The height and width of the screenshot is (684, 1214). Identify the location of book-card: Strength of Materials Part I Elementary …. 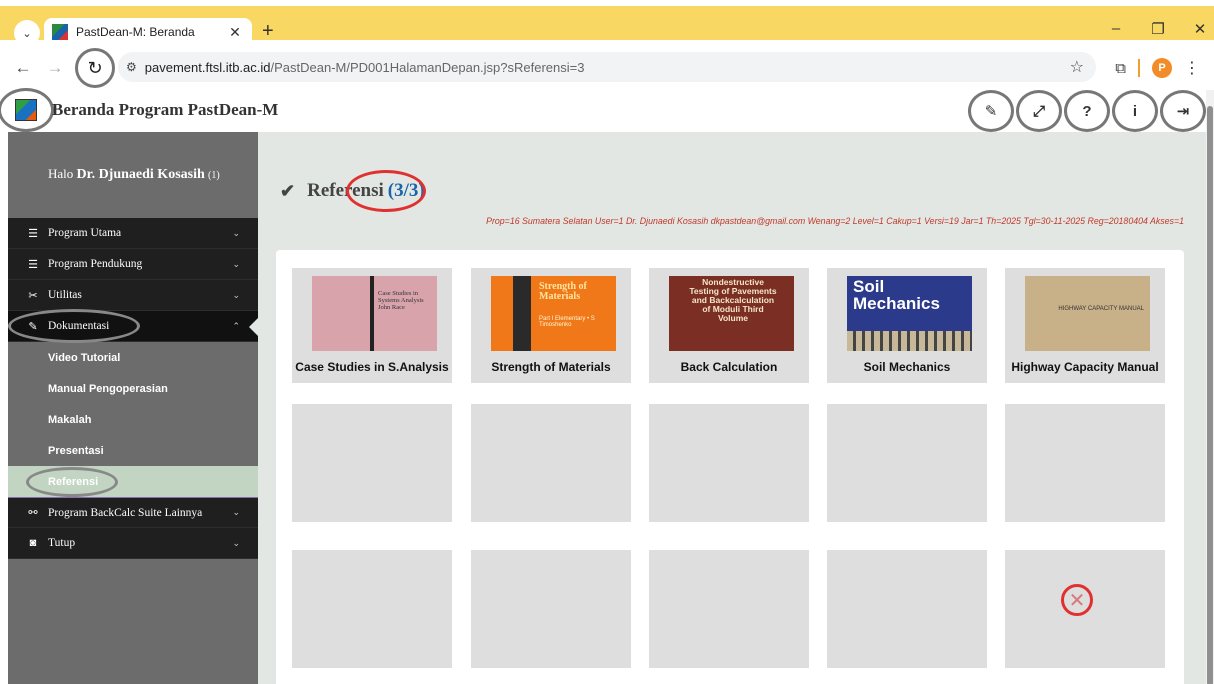
(551, 325).